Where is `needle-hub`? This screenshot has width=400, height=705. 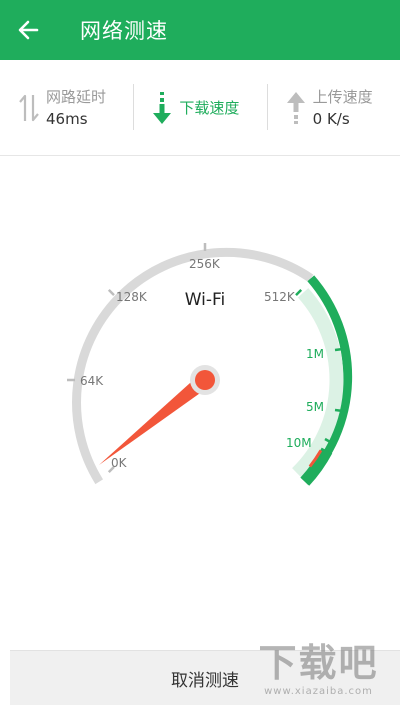
needle-hub is located at coordinates (205, 380).